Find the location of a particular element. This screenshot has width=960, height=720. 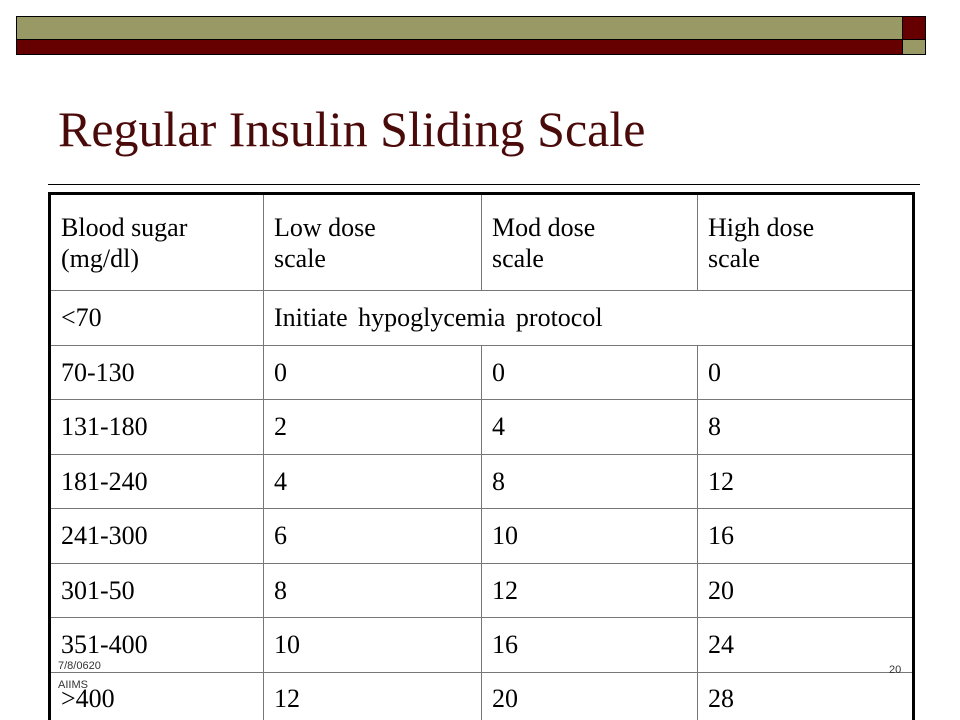

header-line: Blood sugar is located at coordinates (124, 227).